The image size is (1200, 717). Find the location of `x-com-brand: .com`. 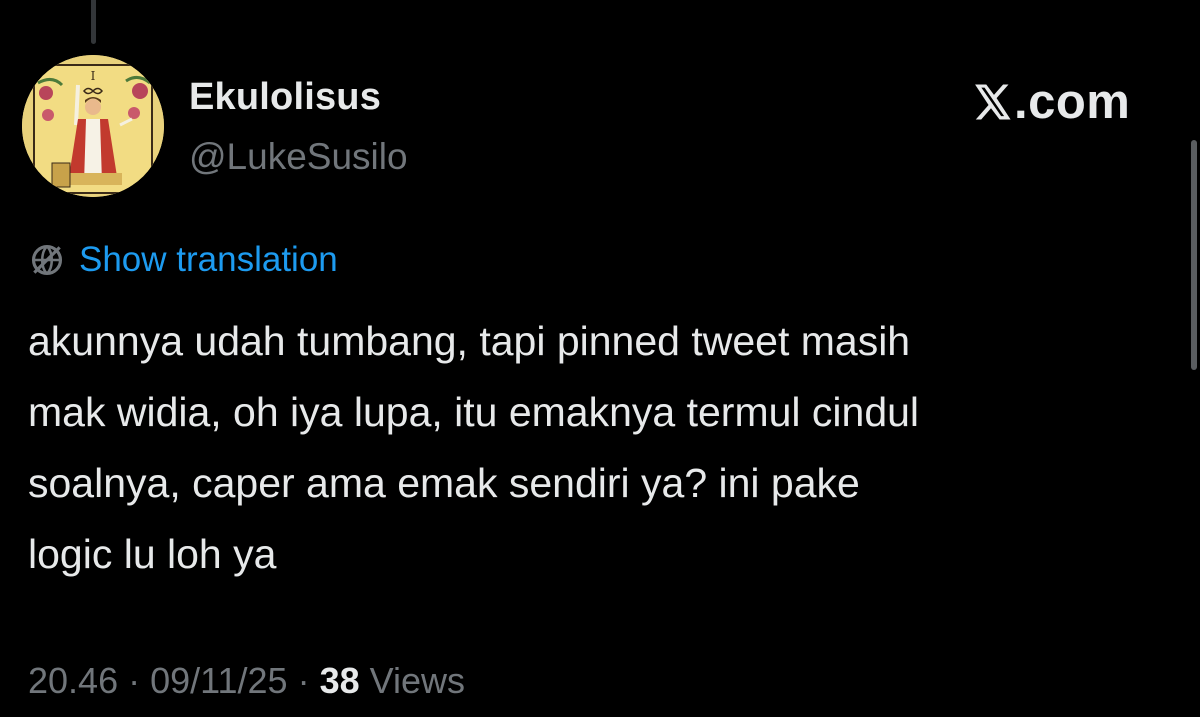

x-com-brand: .com is located at coordinates (1050, 102).